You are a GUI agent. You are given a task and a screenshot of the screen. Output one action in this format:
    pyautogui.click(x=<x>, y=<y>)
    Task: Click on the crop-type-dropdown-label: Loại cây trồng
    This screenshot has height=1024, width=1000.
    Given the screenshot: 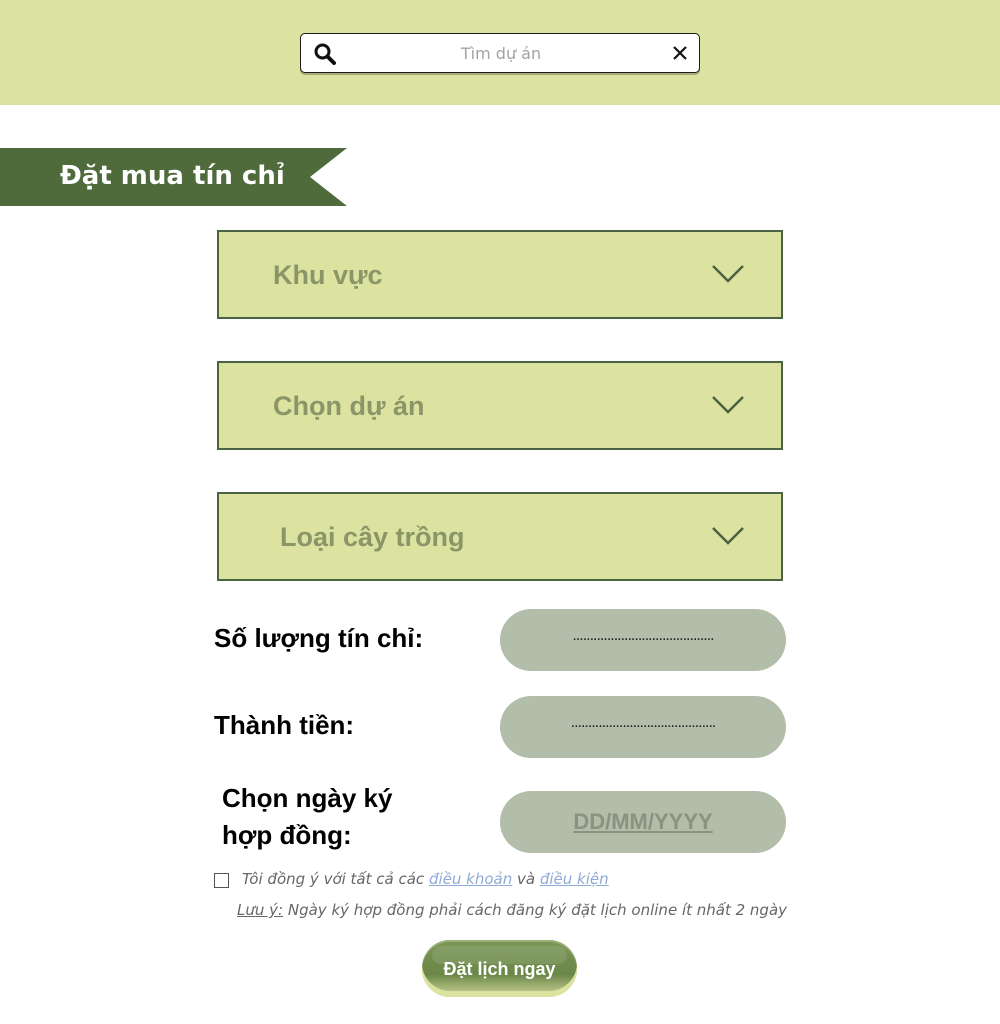 What is the action you would take?
    pyautogui.click(x=372, y=537)
    